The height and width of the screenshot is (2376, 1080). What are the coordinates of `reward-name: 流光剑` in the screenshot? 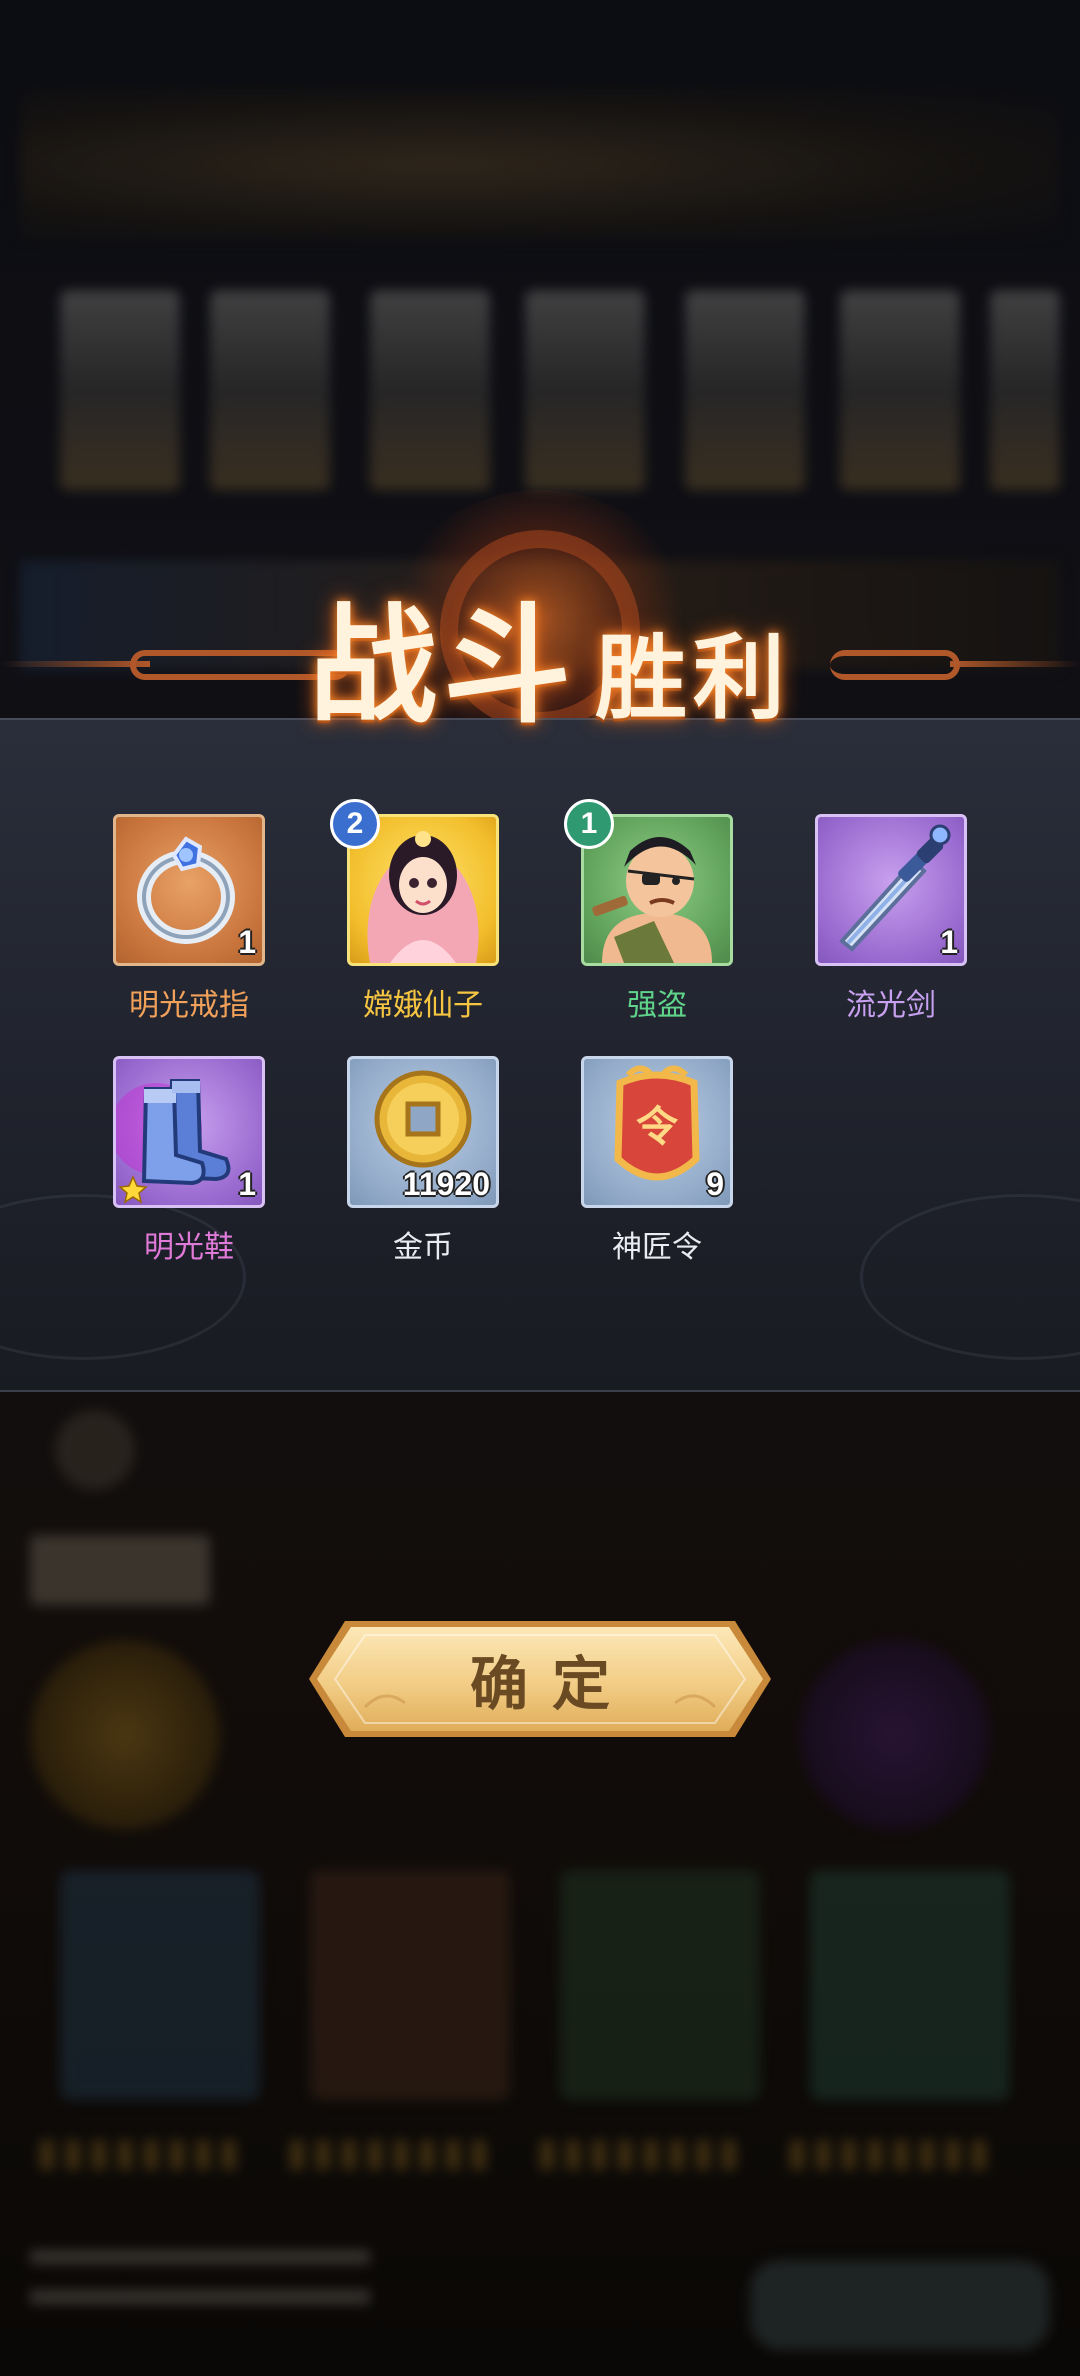 It's located at (891, 1005).